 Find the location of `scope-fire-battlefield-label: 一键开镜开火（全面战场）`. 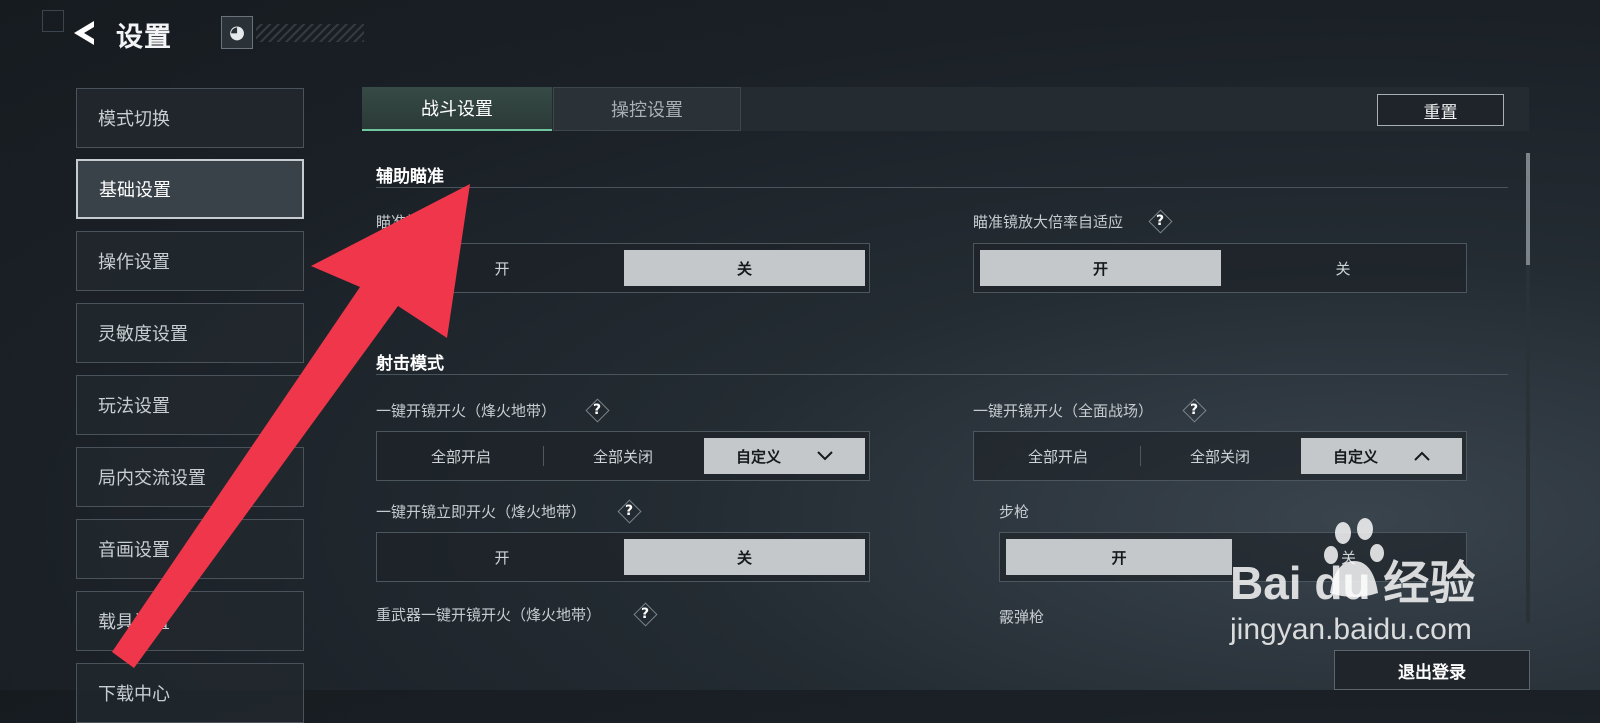

scope-fire-battlefield-label: 一键开镜开火（全面战场） is located at coordinates (1063, 411).